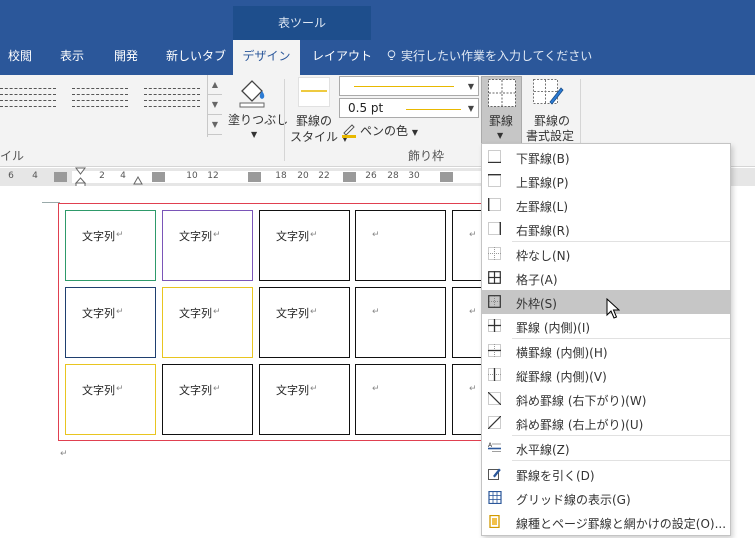  What do you see at coordinates (324, 176) in the screenshot?
I see `ruler-number: 22` at bounding box center [324, 176].